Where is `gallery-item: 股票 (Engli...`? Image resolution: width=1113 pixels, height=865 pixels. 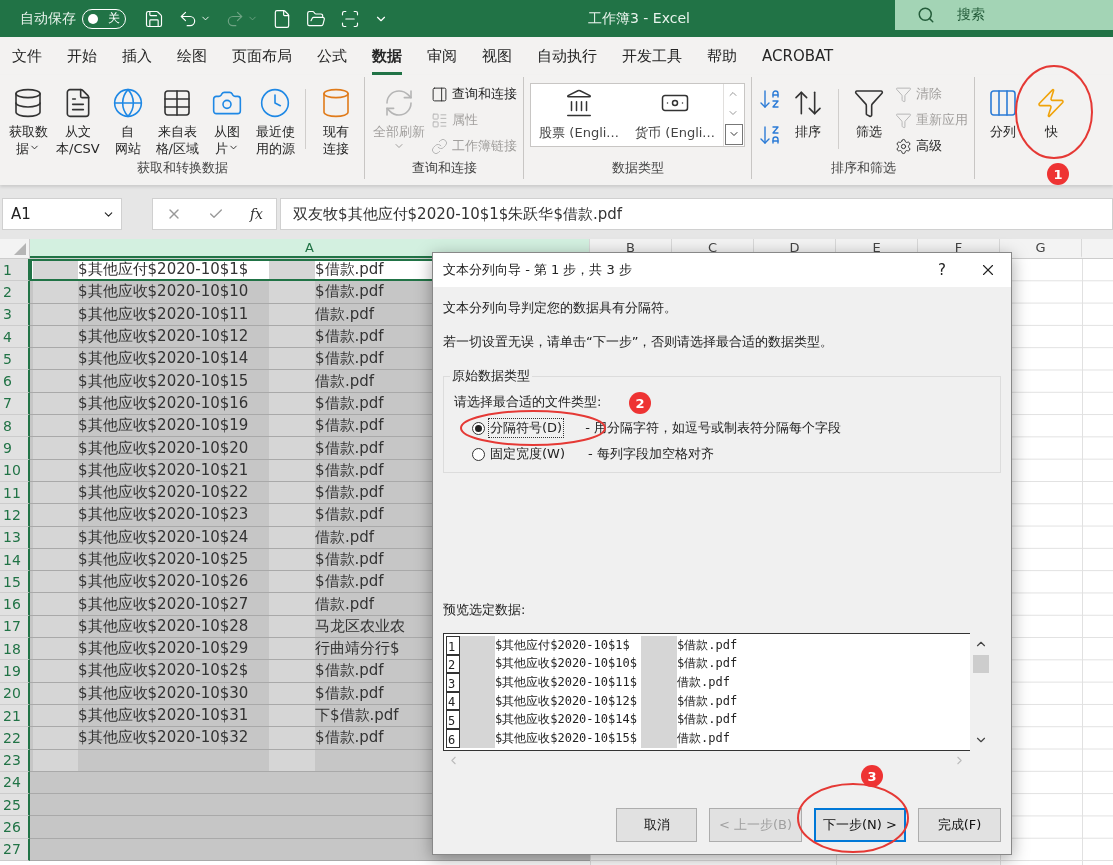
gallery-item: 股票 (Engli... is located at coordinates (579, 115).